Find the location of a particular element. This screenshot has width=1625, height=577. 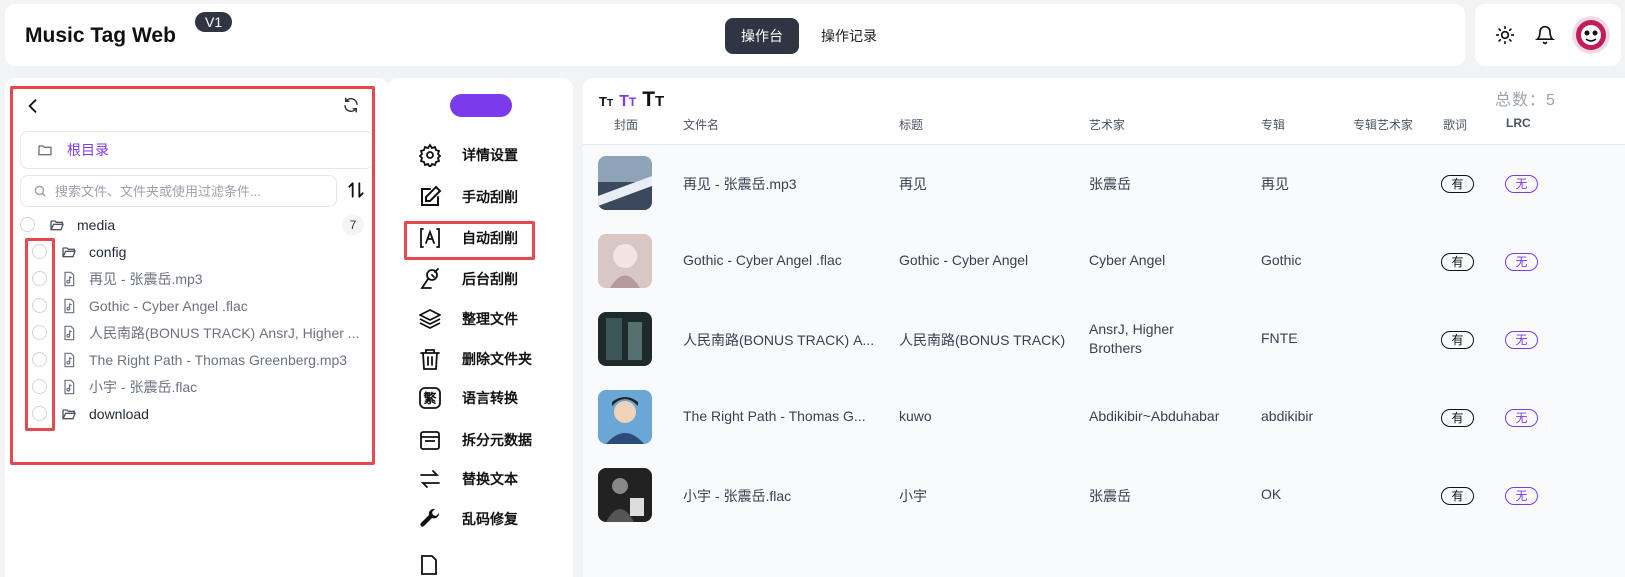

toolbar-item-background-scrape: 后台刮削 is located at coordinates (468, 279).